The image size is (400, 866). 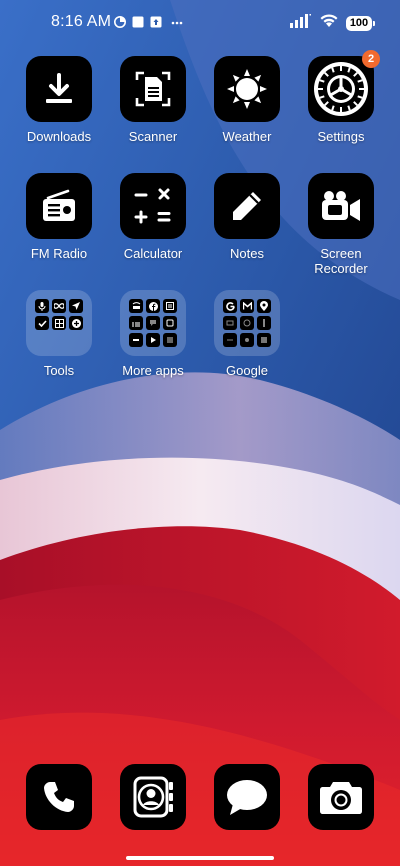 What do you see at coordinates (247, 206) in the screenshot?
I see `pencil-icon` at bounding box center [247, 206].